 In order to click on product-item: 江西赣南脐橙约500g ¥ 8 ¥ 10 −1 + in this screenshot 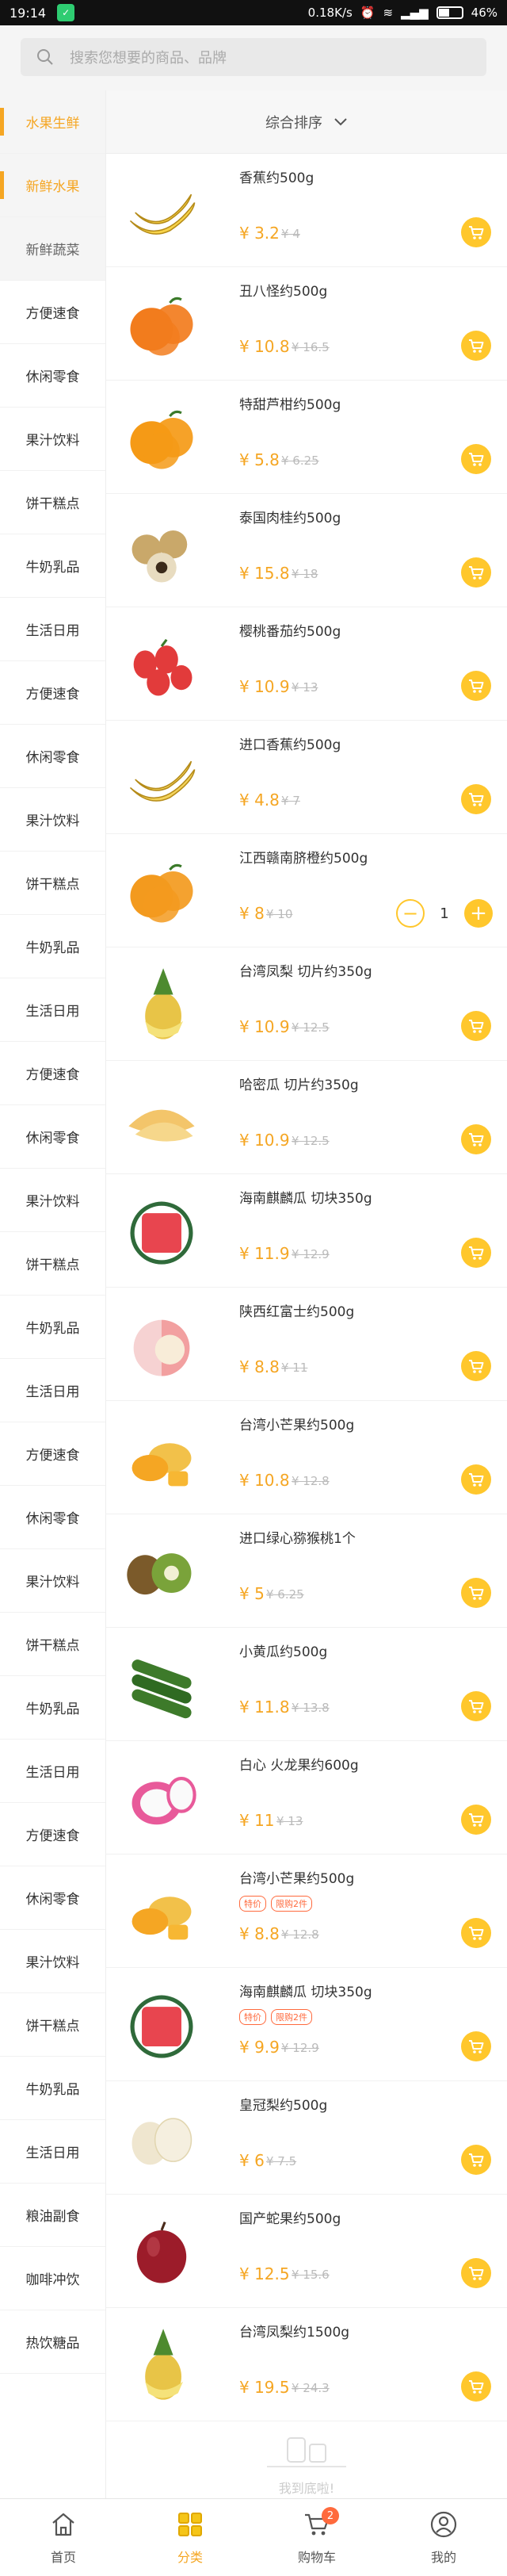, I will do `click(307, 890)`.